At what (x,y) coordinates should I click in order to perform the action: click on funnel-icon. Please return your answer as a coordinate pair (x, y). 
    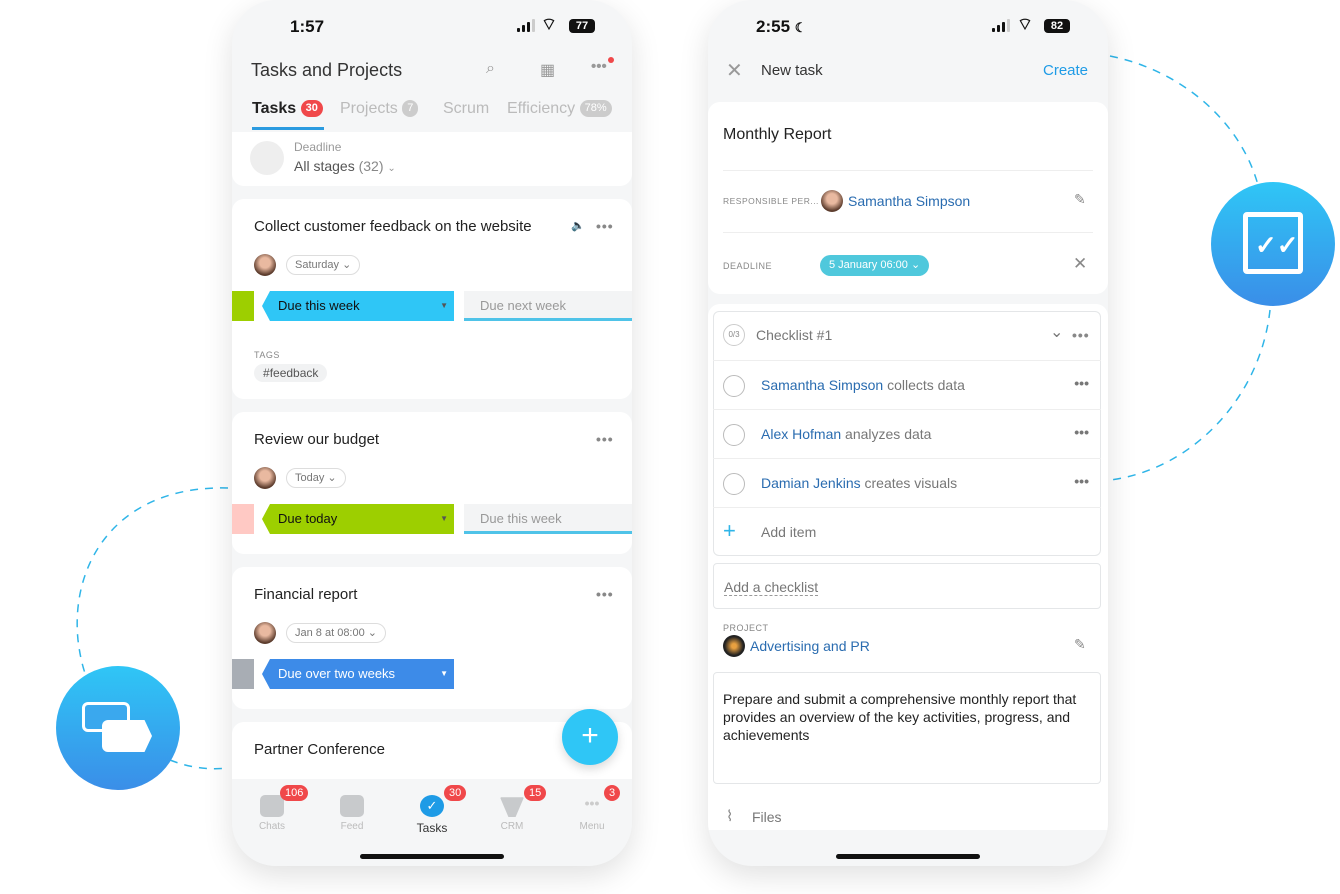
    Looking at the image, I should click on (512, 807).